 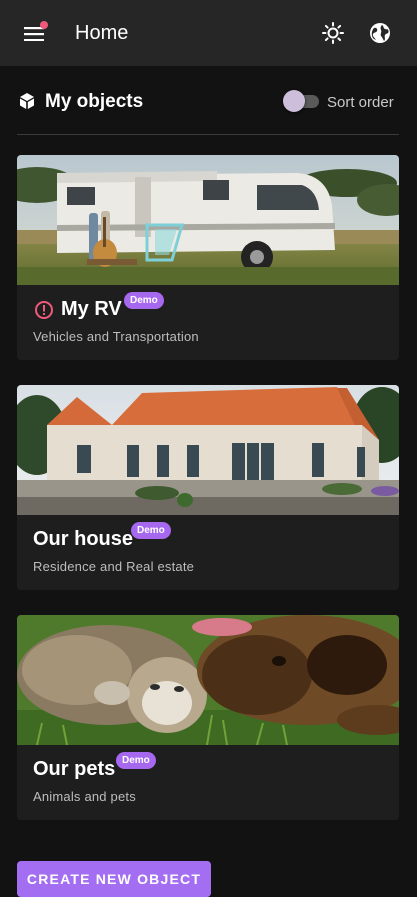 I want to click on notification-dot, so click(x=44, y=25).